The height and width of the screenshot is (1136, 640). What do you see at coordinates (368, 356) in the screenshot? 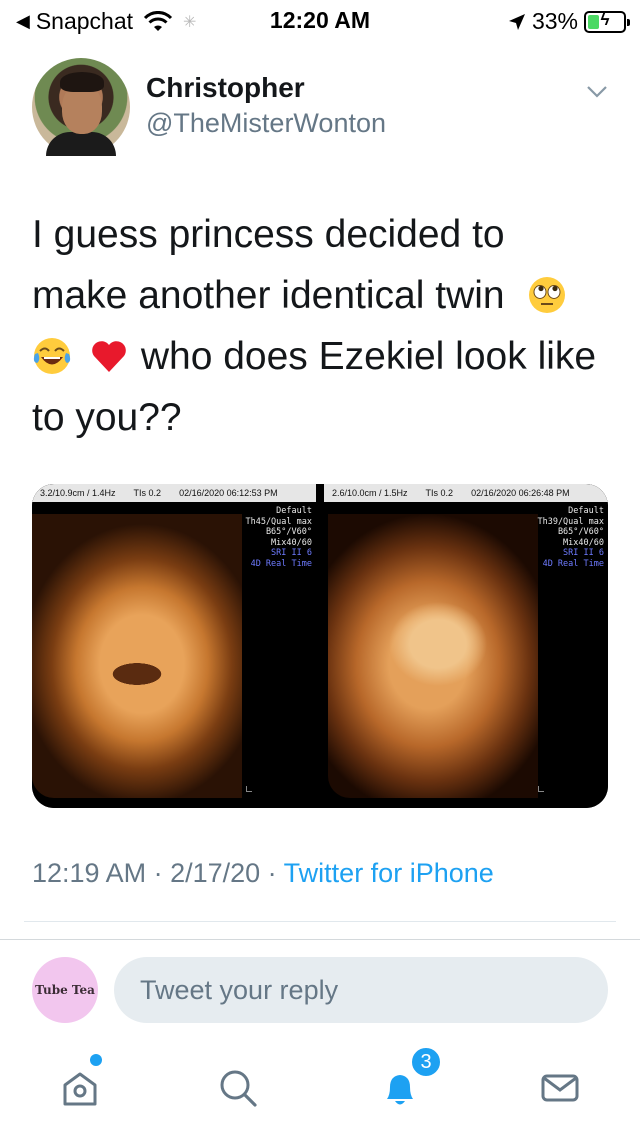
I see `tweet-line-3-text: who does Ezekiel look like` at bounding box center [368, 356].